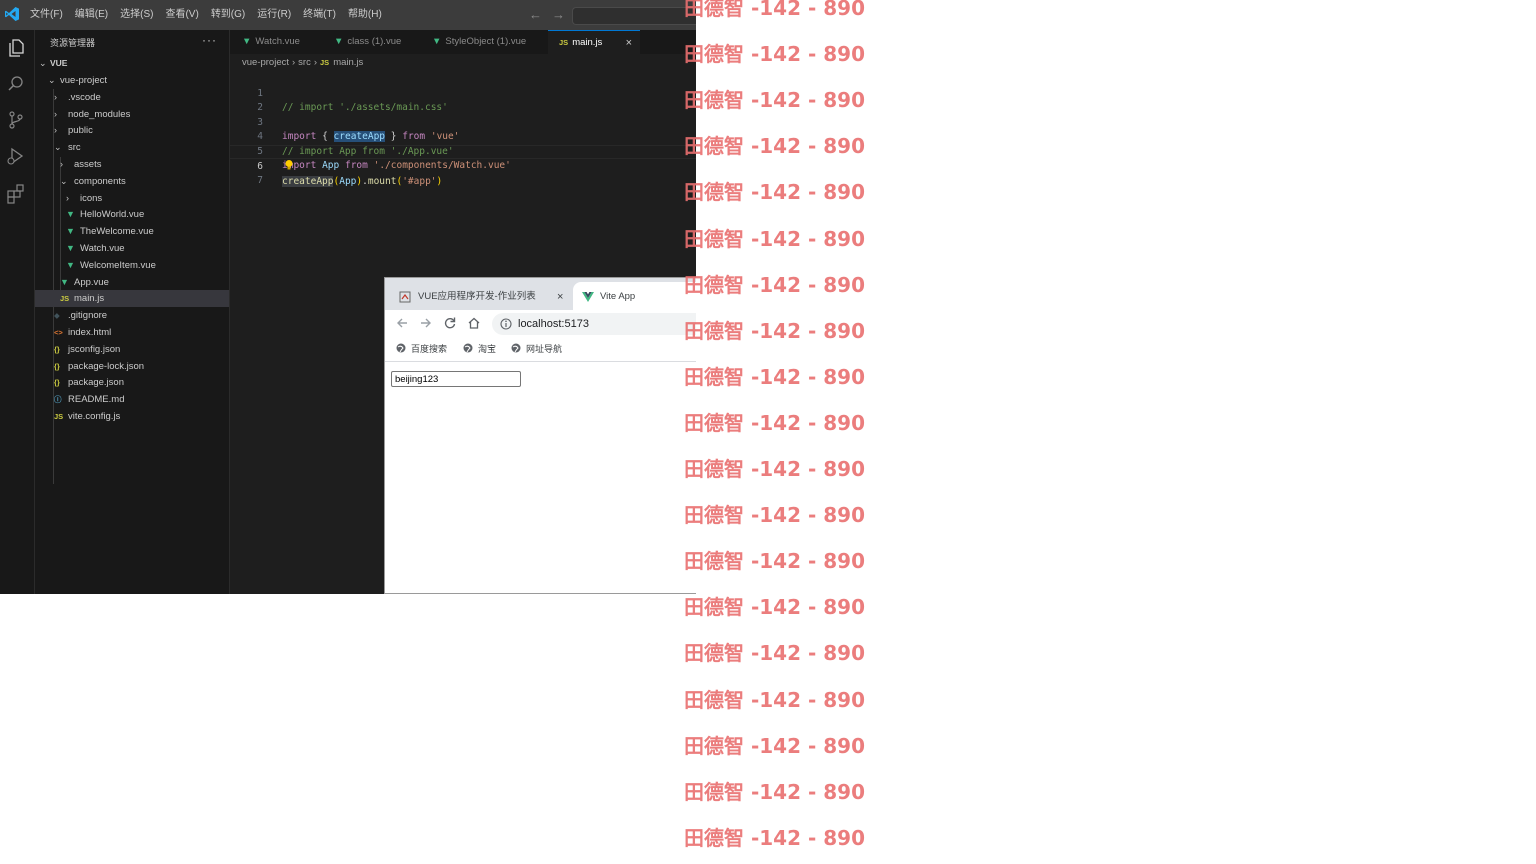 The image size is (1536, 864). Describe the element at coordinates (132, 198) in the screenshot. I see `tree-item: › icons` at that location.